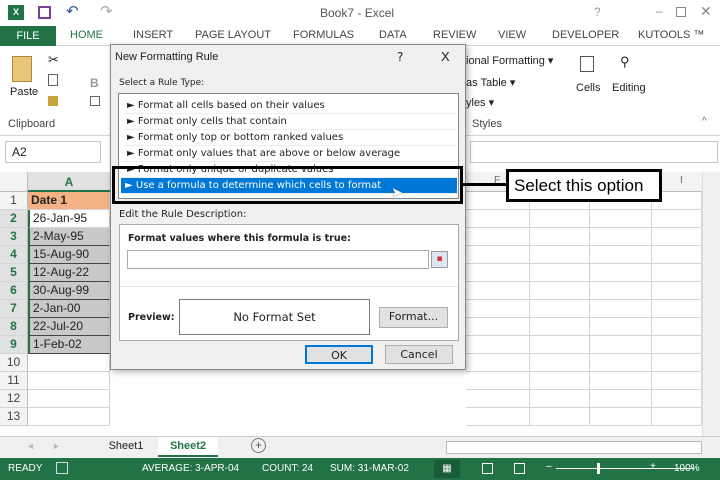 The height and width of the screenshot is (480, 720). I want to click on zoom-in-button: +, so click(653, 466).